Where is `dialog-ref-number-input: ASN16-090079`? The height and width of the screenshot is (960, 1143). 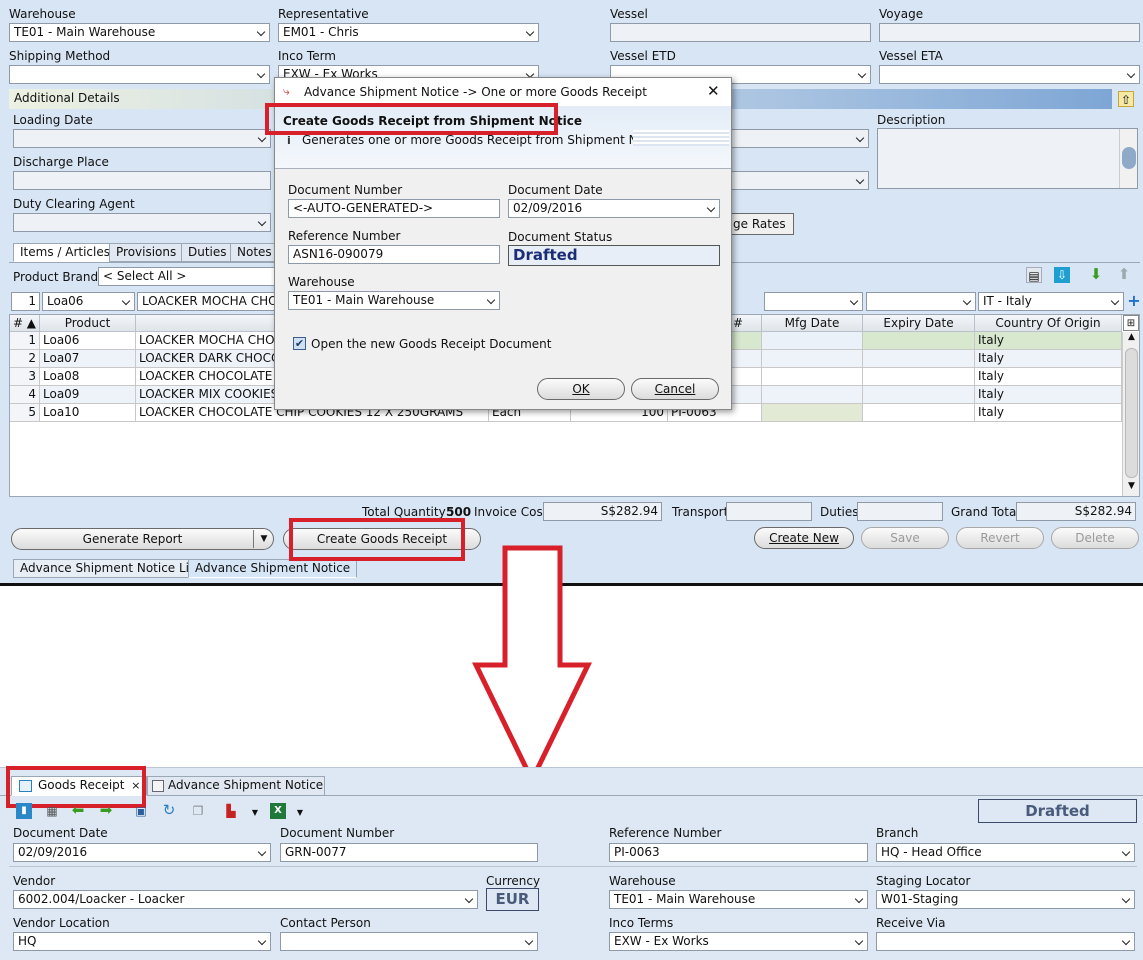 dialog-ref-number-input: ASN16-090079 is located at coordinates (394, 254).